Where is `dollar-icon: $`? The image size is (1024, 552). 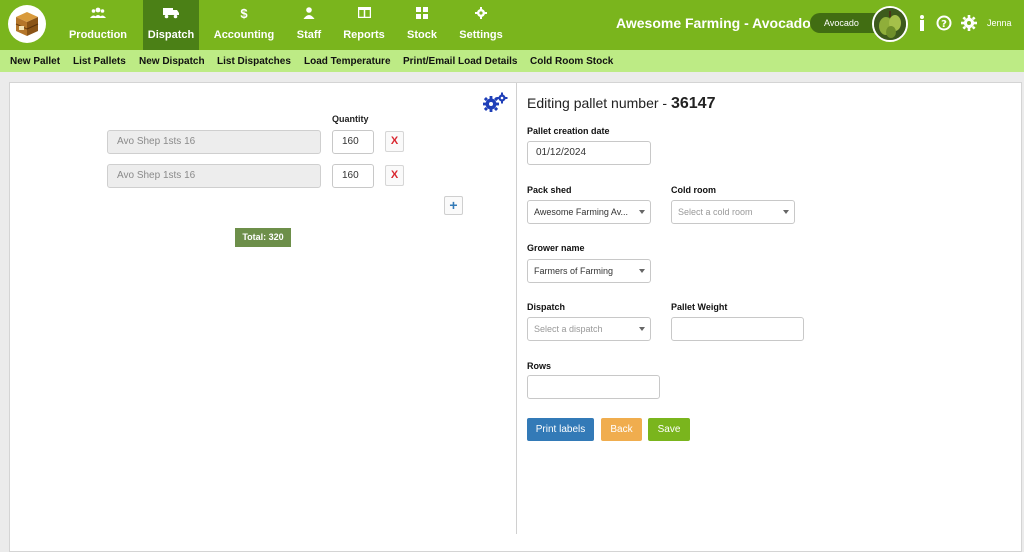 dollar-icon: $ is located at coordinates (244, 13).